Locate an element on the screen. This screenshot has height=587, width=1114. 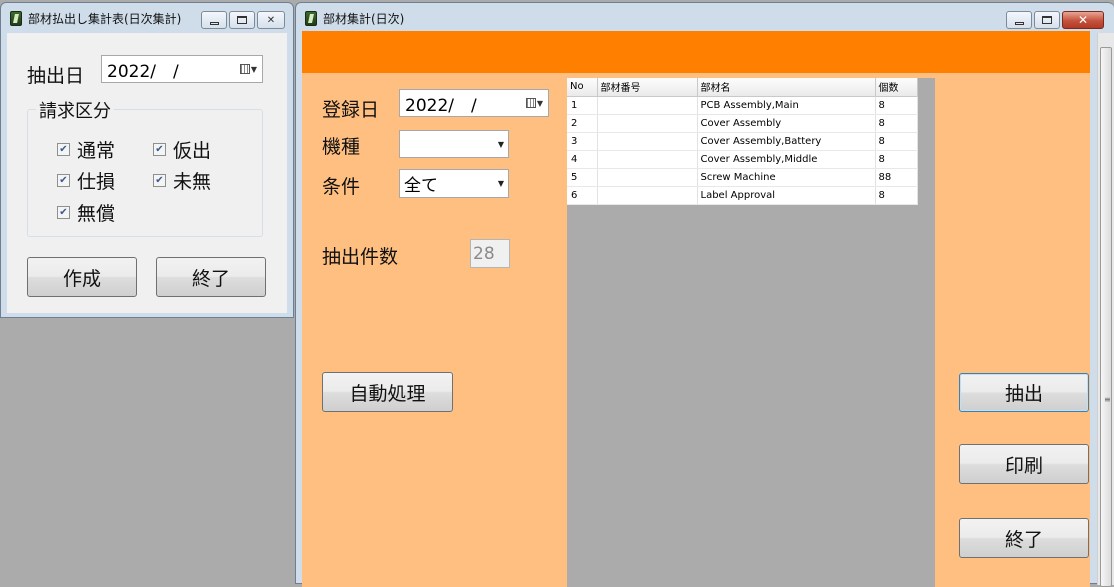
right-exit-button: 終了 is located at coordinates (1024, 538).